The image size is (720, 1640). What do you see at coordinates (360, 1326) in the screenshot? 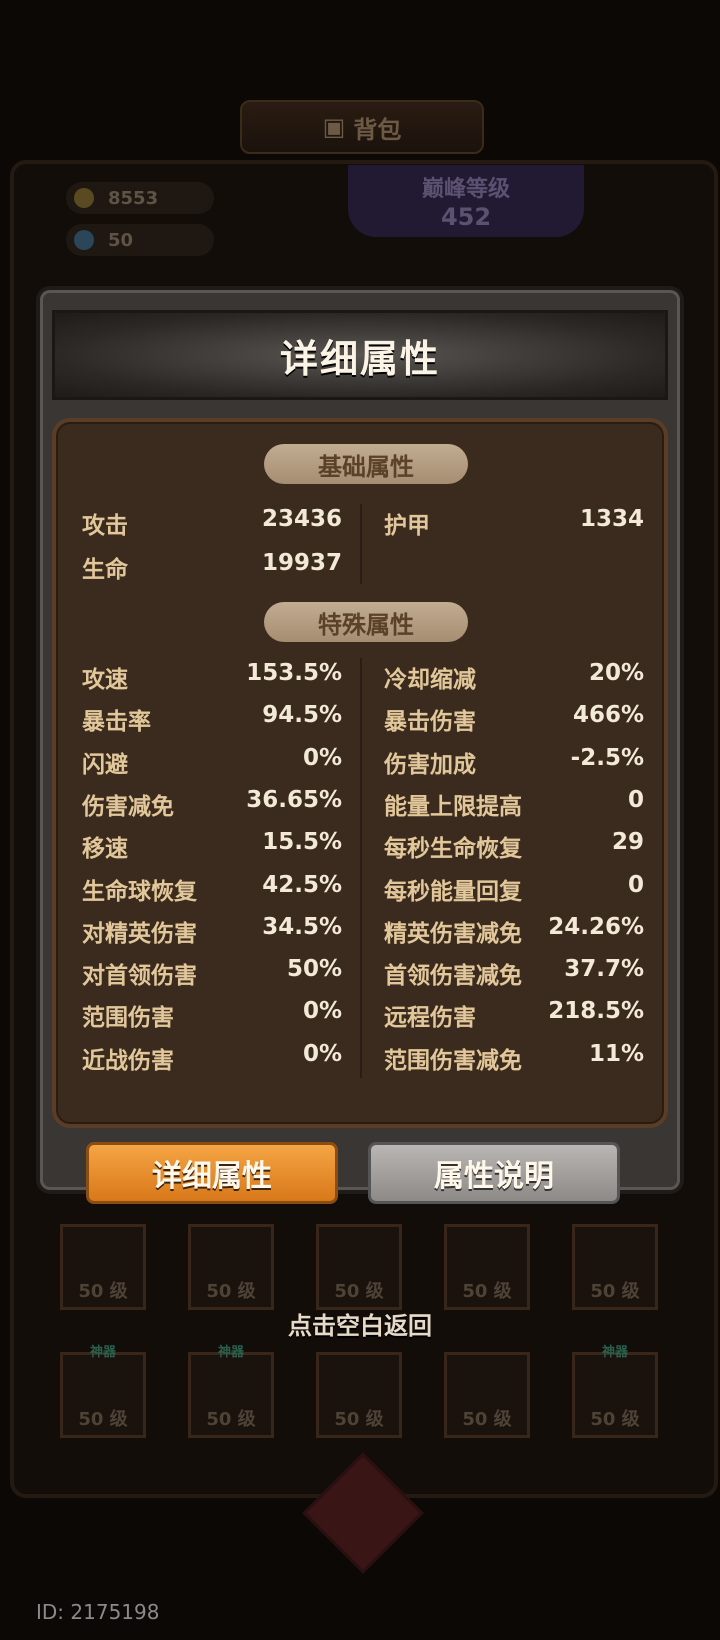
I see `tap-blank-to-return-hint: 点击空白返回` at bounding box center [360, 1326].